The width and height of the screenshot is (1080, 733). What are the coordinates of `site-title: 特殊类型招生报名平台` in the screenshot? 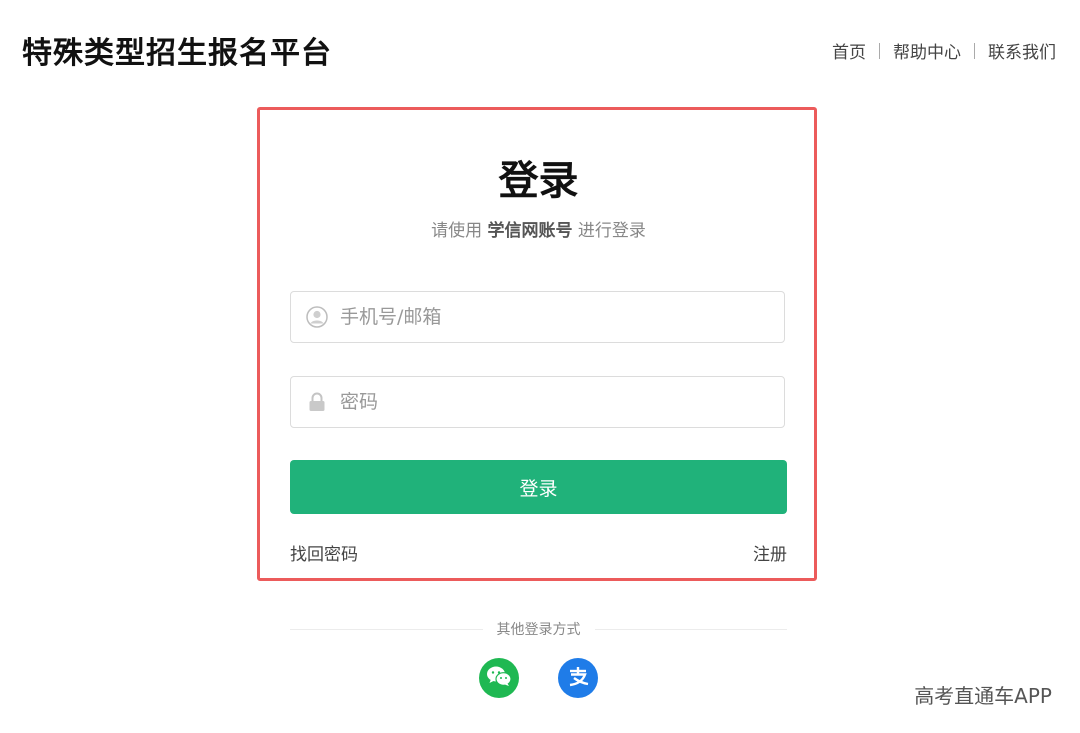 It's located at (177, 53).